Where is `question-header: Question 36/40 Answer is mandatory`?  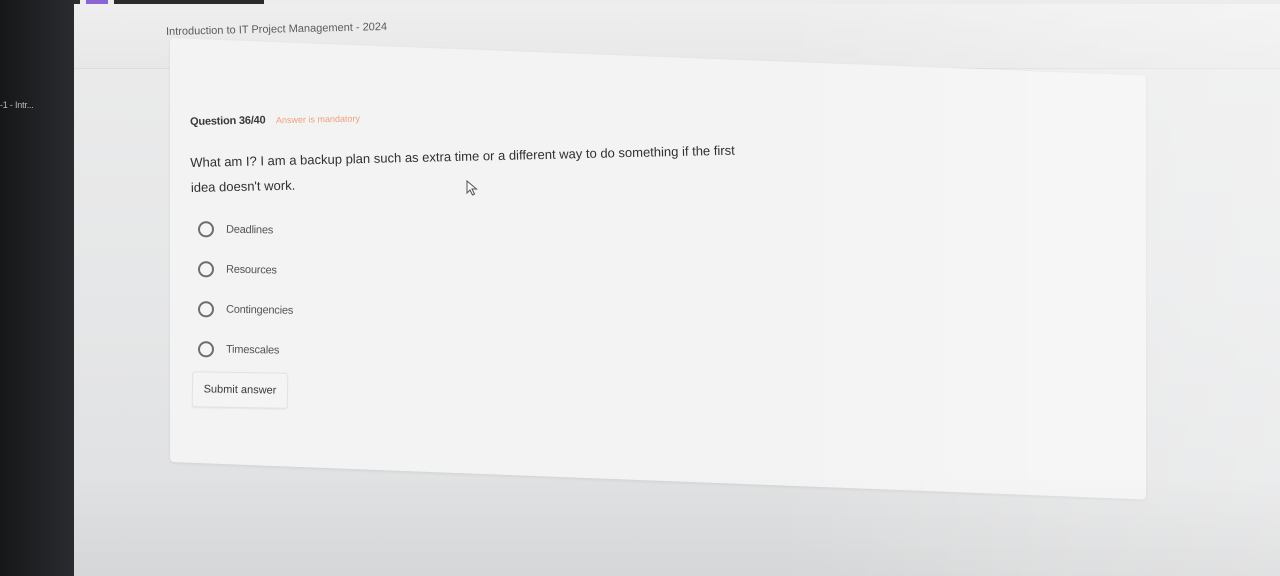
question-header: Question 36/40 Answer is mandatory is located at coordinates (275, 119).